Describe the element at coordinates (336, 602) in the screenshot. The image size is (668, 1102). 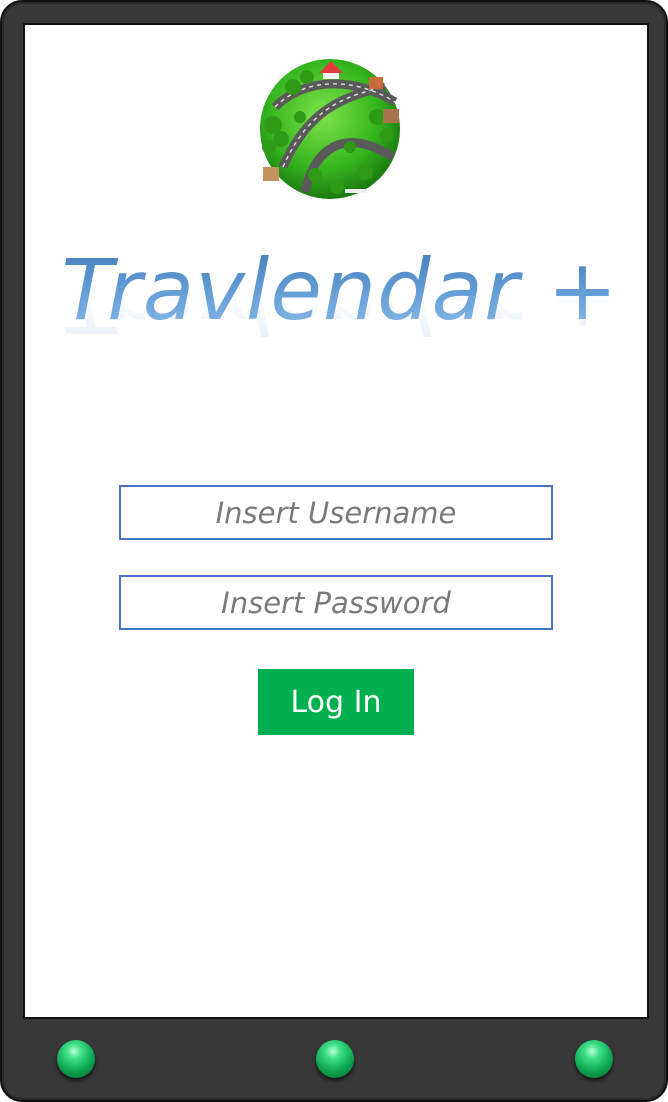
I see `password-input` at that location.